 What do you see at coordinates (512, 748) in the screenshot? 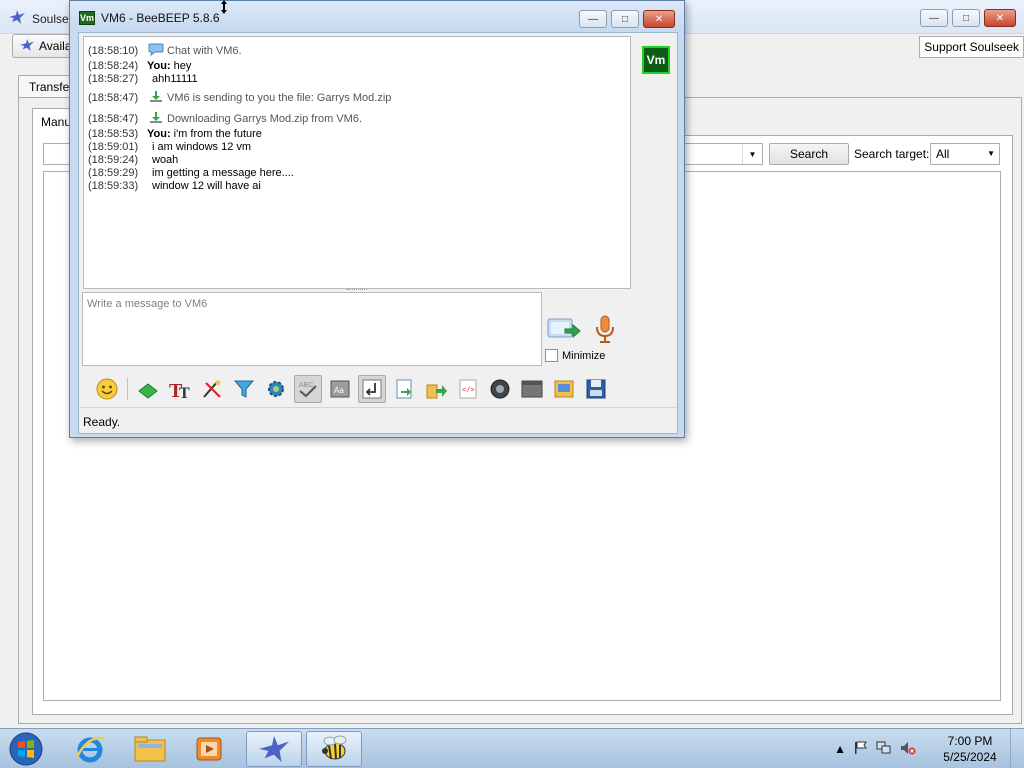
I see `taskbar: ▲ 7:00 PM 5/25/2024` at bounding box center [512, 748].